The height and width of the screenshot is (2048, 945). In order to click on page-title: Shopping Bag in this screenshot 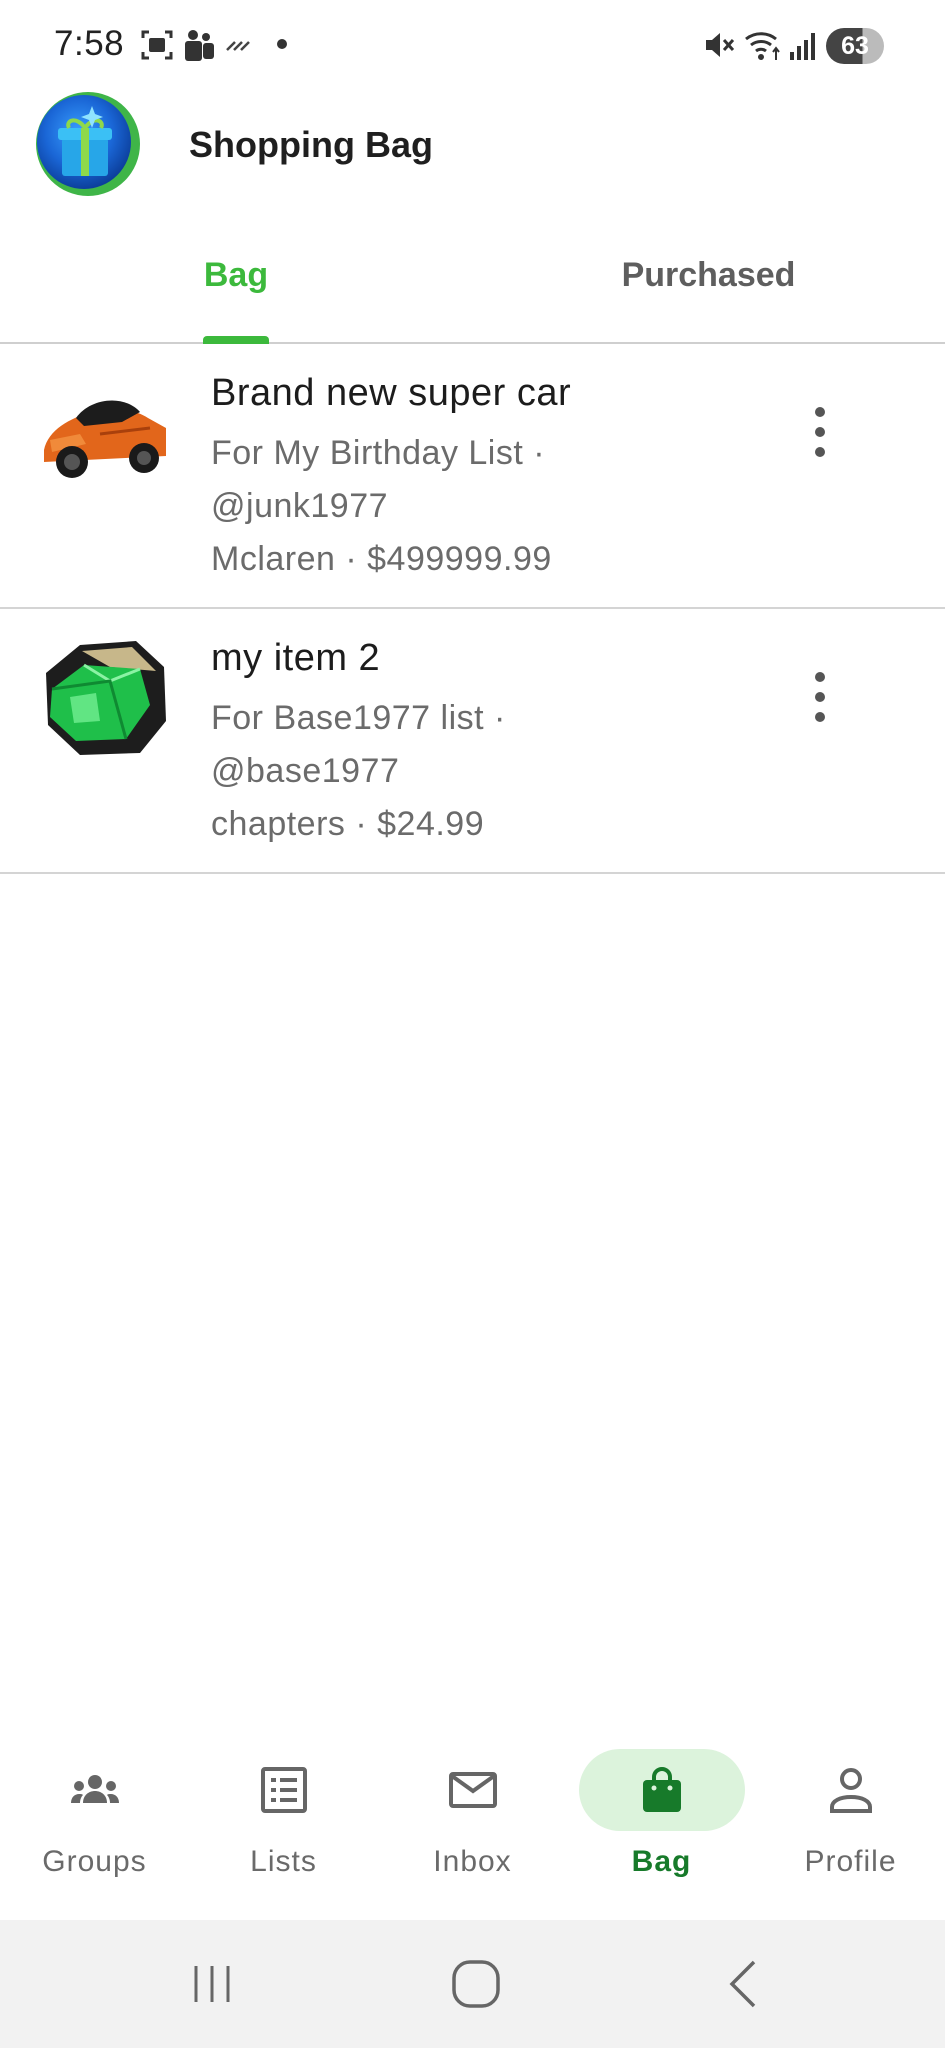, I will do `click(311, 144)`.